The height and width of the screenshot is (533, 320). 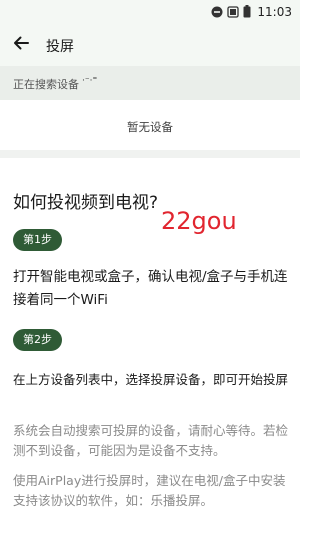 What do you see at coordinates (151, 440) in the screenshot?
I see `help-note-search: 系统会自动搜索可投屏的设备，请耐心等待。若检测不到设备，可能因为是设备不支持。` at bounding box center [151, 440].